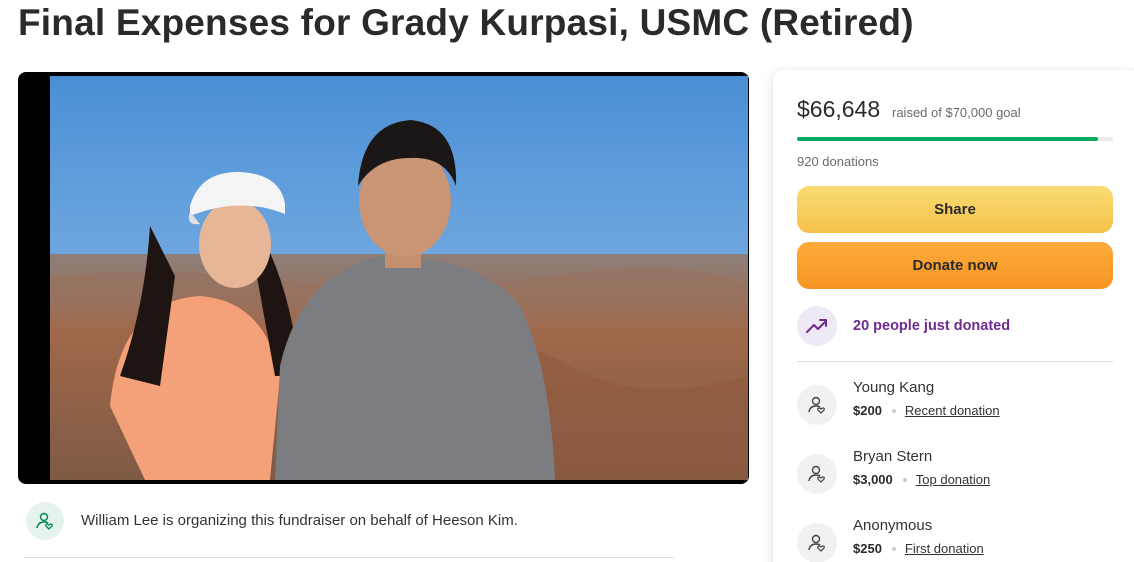  I want to click on donor-name: Young Kang, so click(894, 387).